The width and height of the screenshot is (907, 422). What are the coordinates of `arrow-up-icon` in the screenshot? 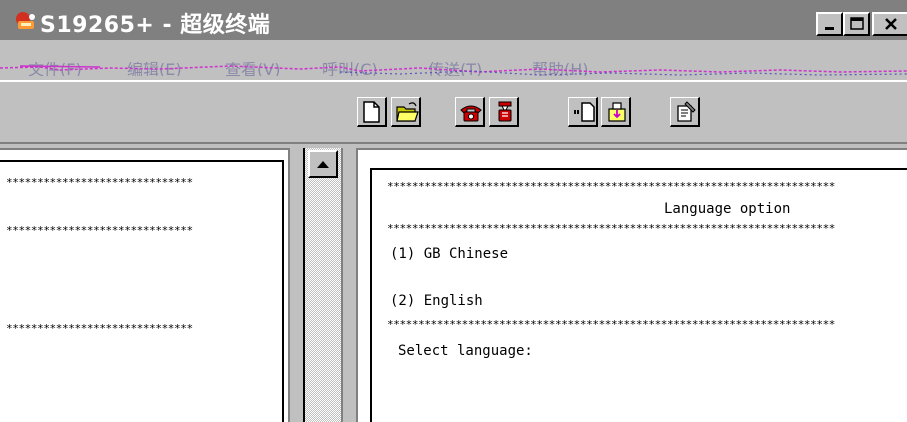 It's located at (323, 164).